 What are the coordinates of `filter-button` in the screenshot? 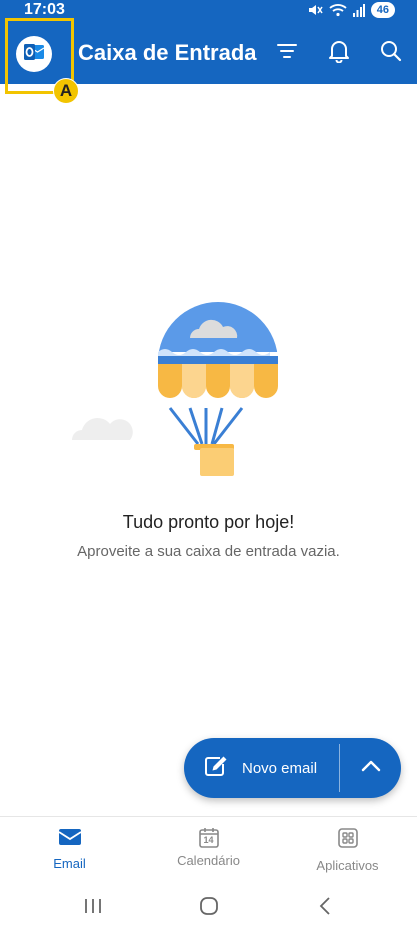 It's located at (287, 53).